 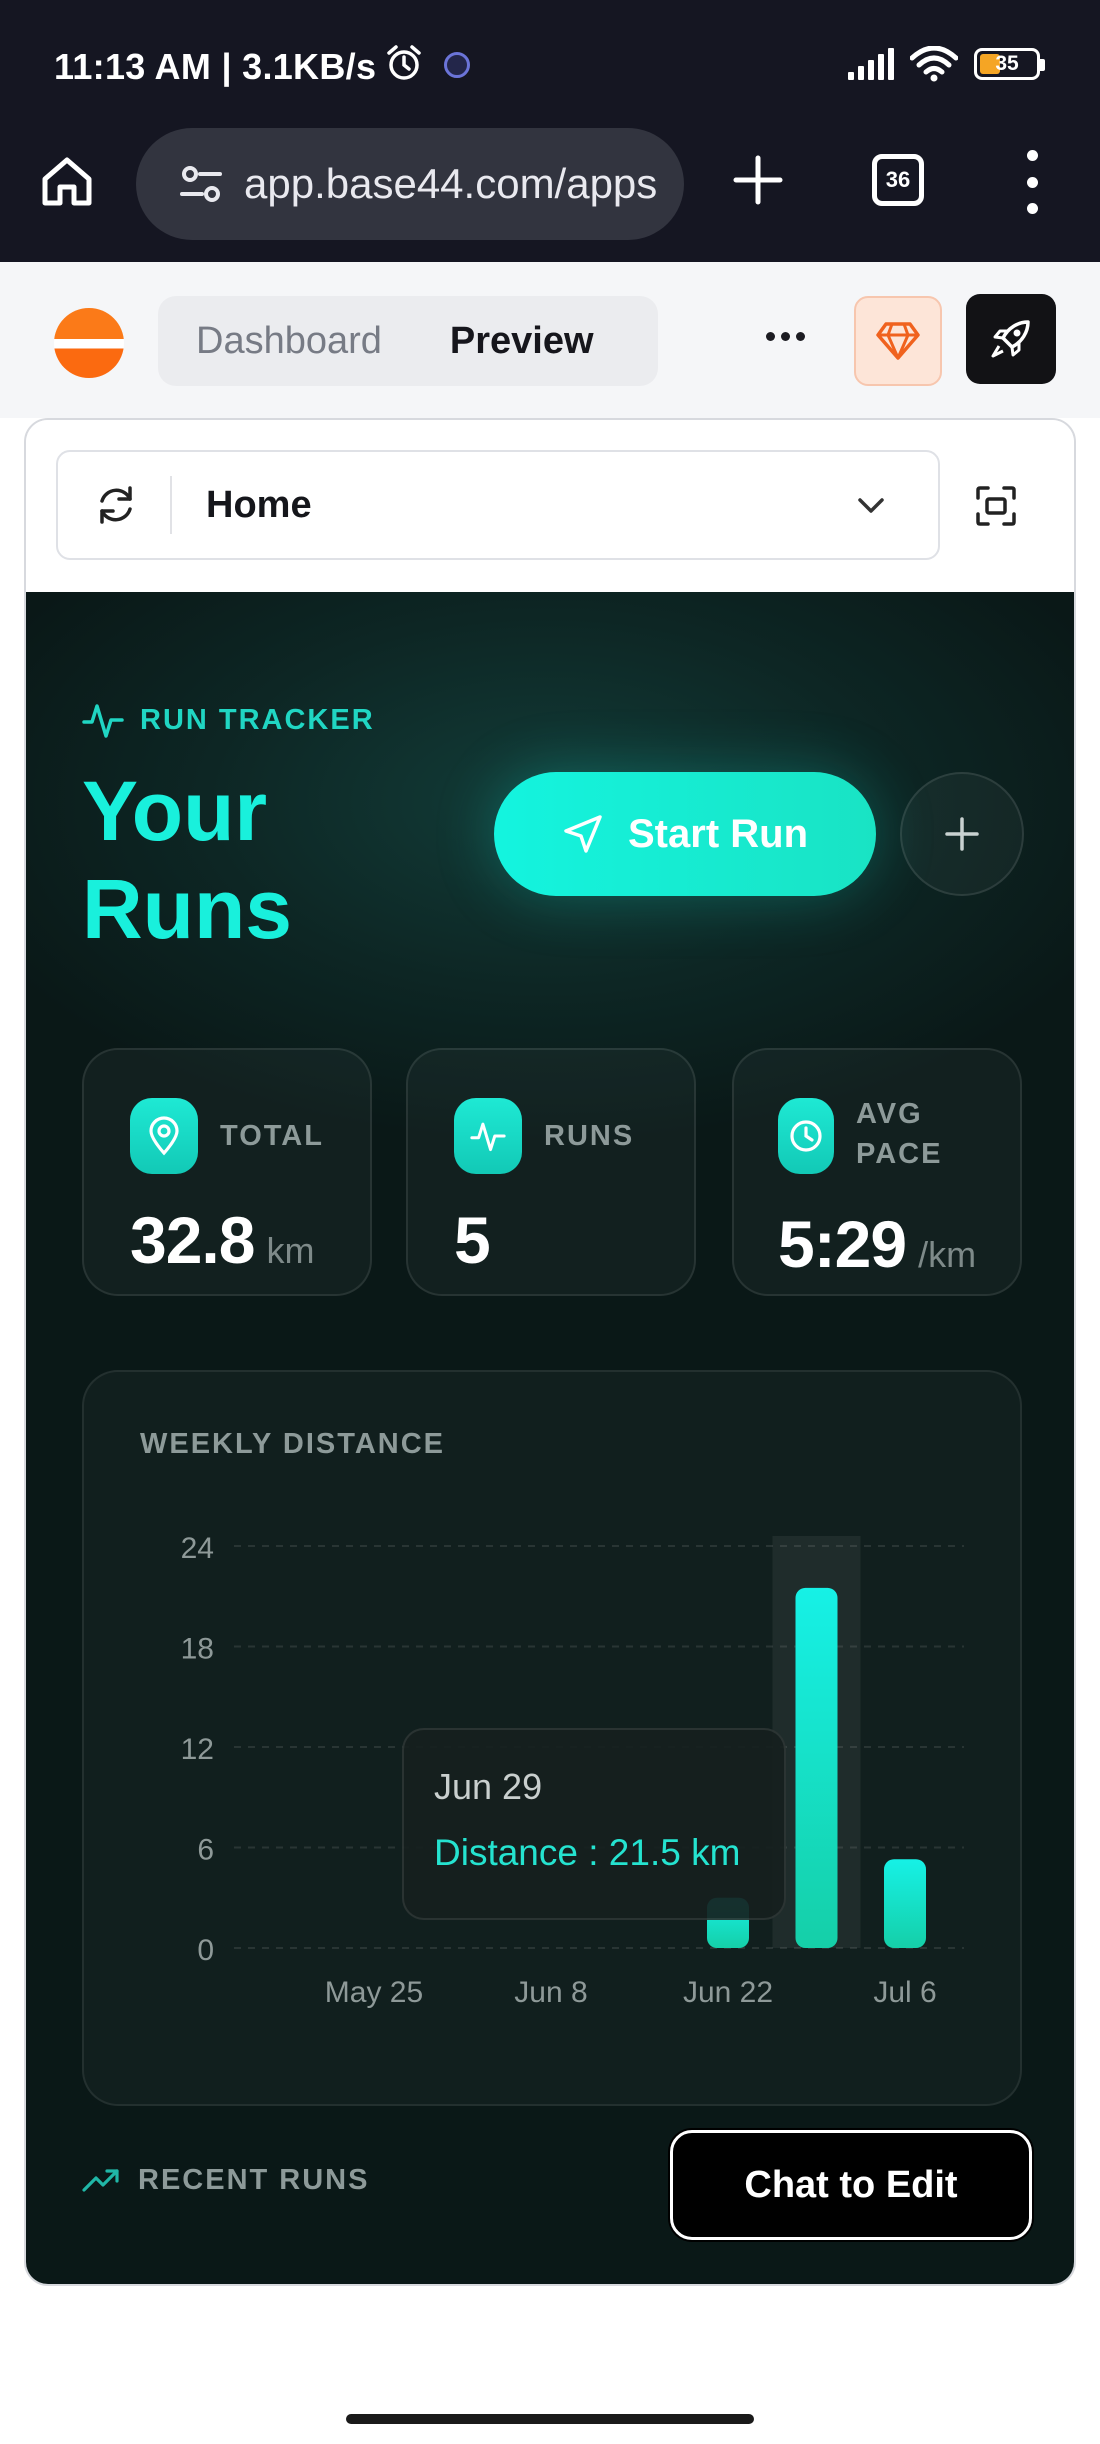 I want to click on add-run-button, so click(x=962, y=834).